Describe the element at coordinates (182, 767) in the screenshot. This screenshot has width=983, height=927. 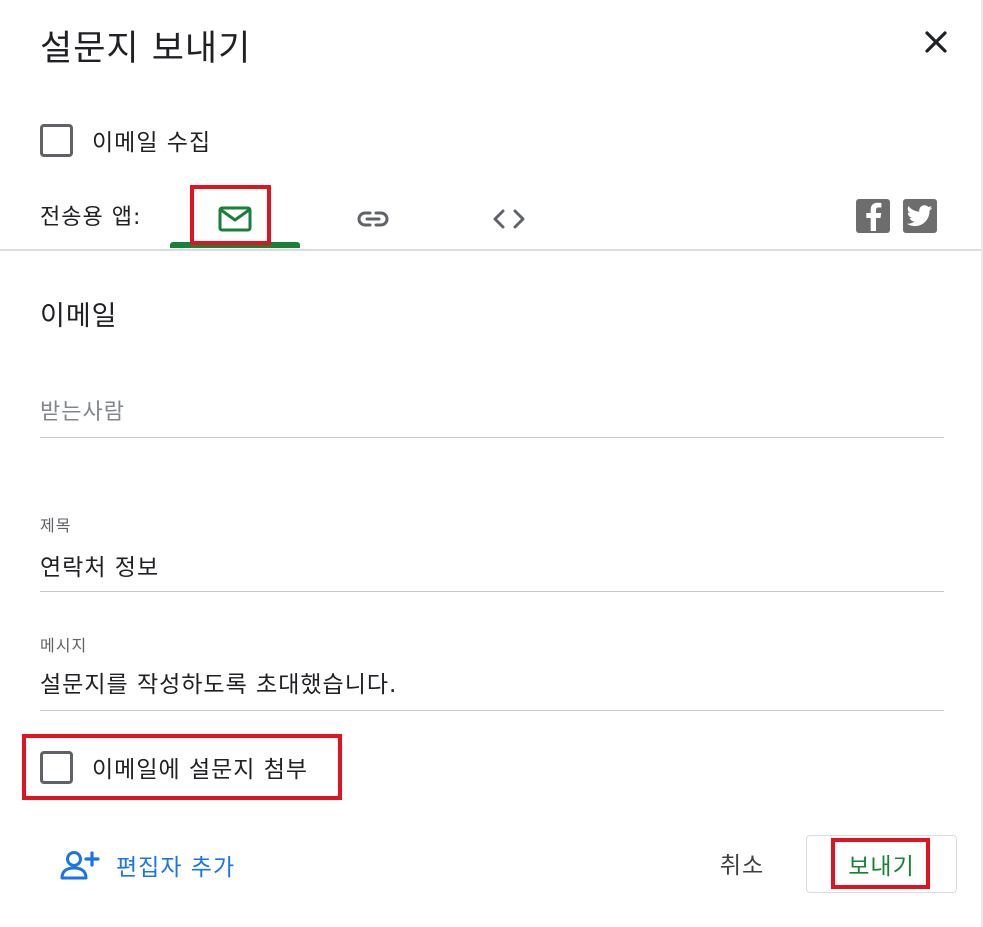
I see `highlight-include-form` at that location.